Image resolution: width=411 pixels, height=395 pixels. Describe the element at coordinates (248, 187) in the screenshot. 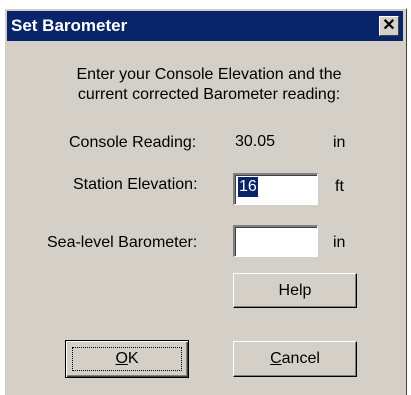

I see `station-elevation-value: 16` at that location.